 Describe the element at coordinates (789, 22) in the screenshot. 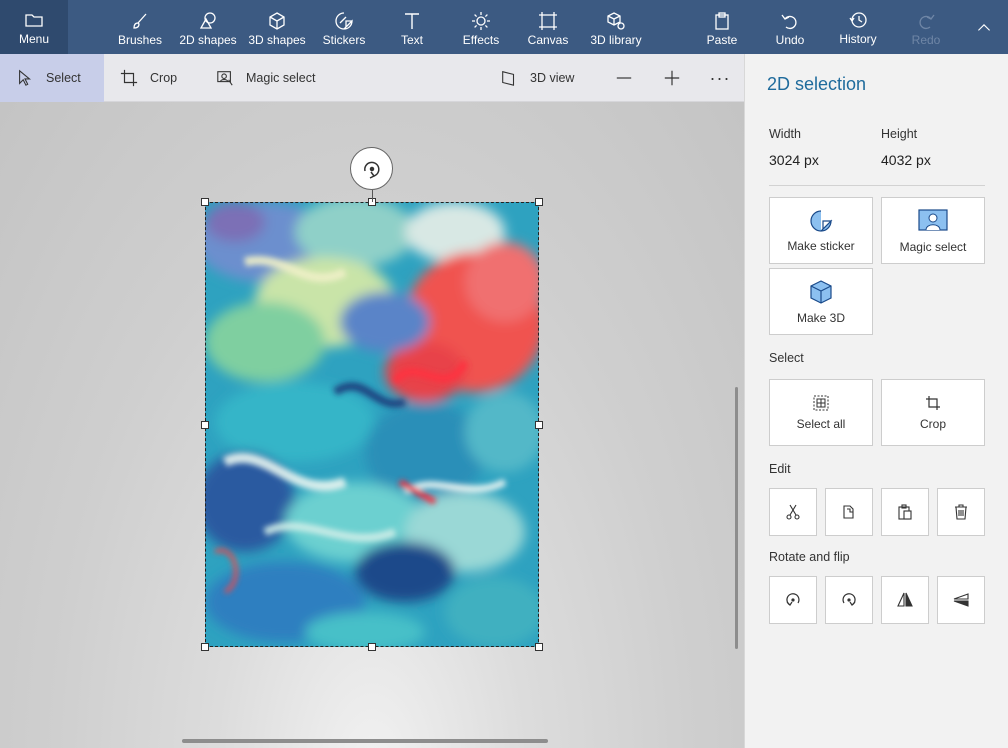

I see `undo-icon` at that location.